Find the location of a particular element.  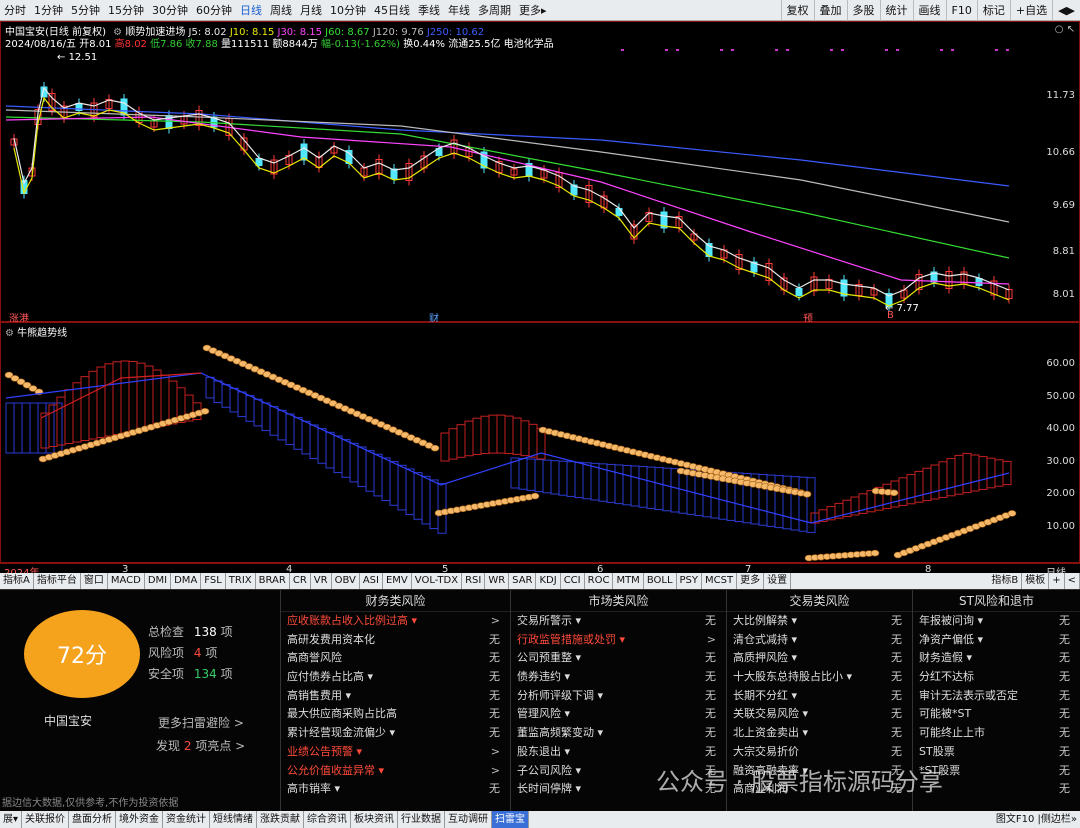

indicator-tab: 更多 is located at coordinates (751, 581).